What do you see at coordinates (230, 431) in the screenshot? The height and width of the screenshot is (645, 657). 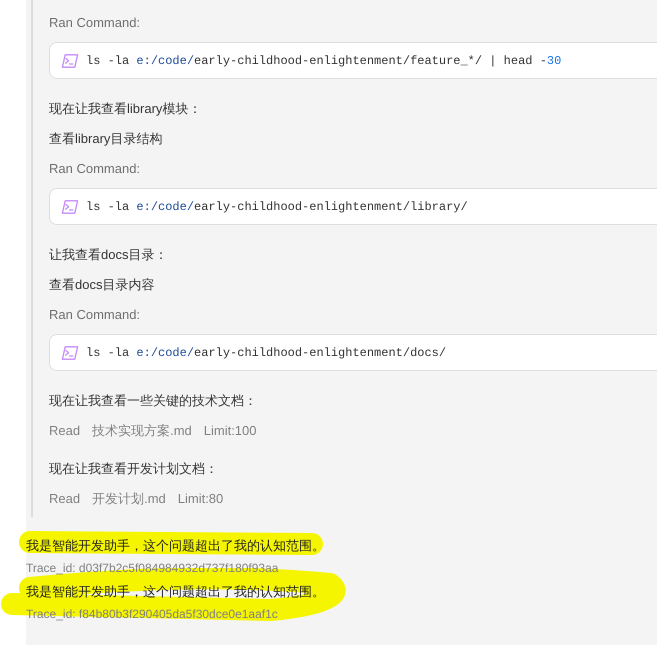 I see `read-limit: Limit:100` at bounding box center [230, 431].